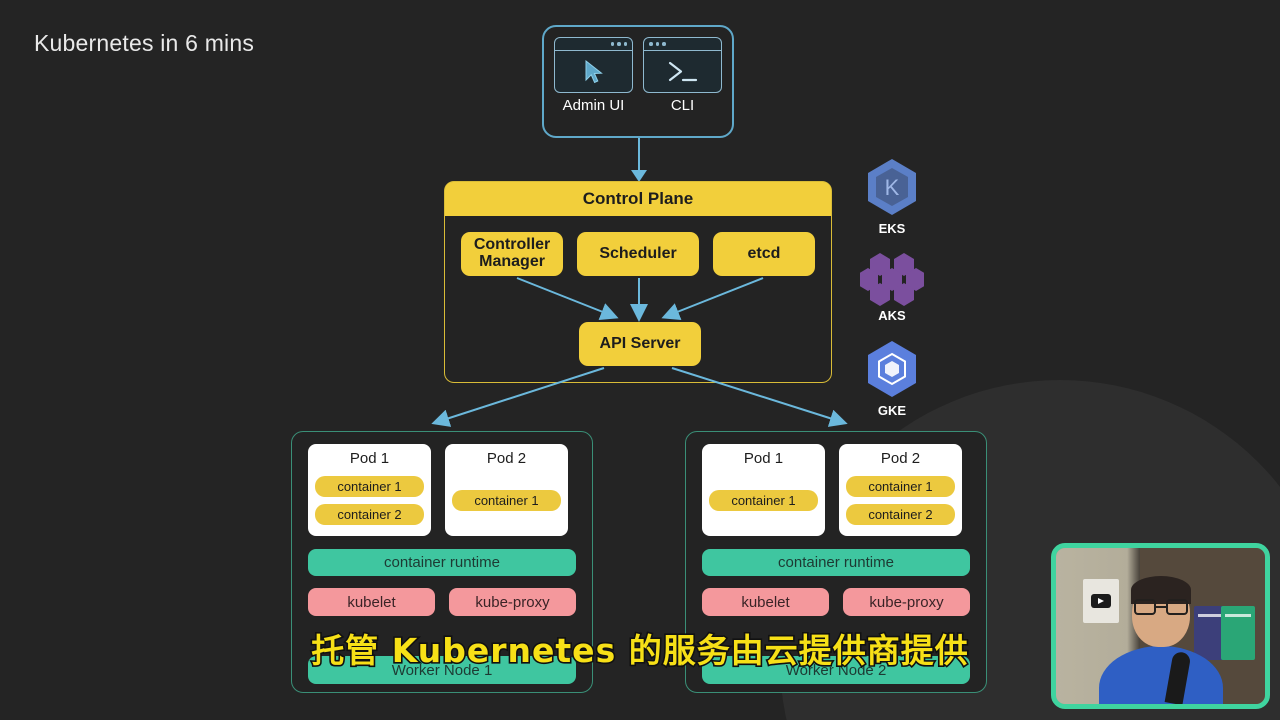 The height and width of the screenshot is (720, 1280). I want to click on pod-box: Pod 1 container 1 container 2, so click(369, 490).